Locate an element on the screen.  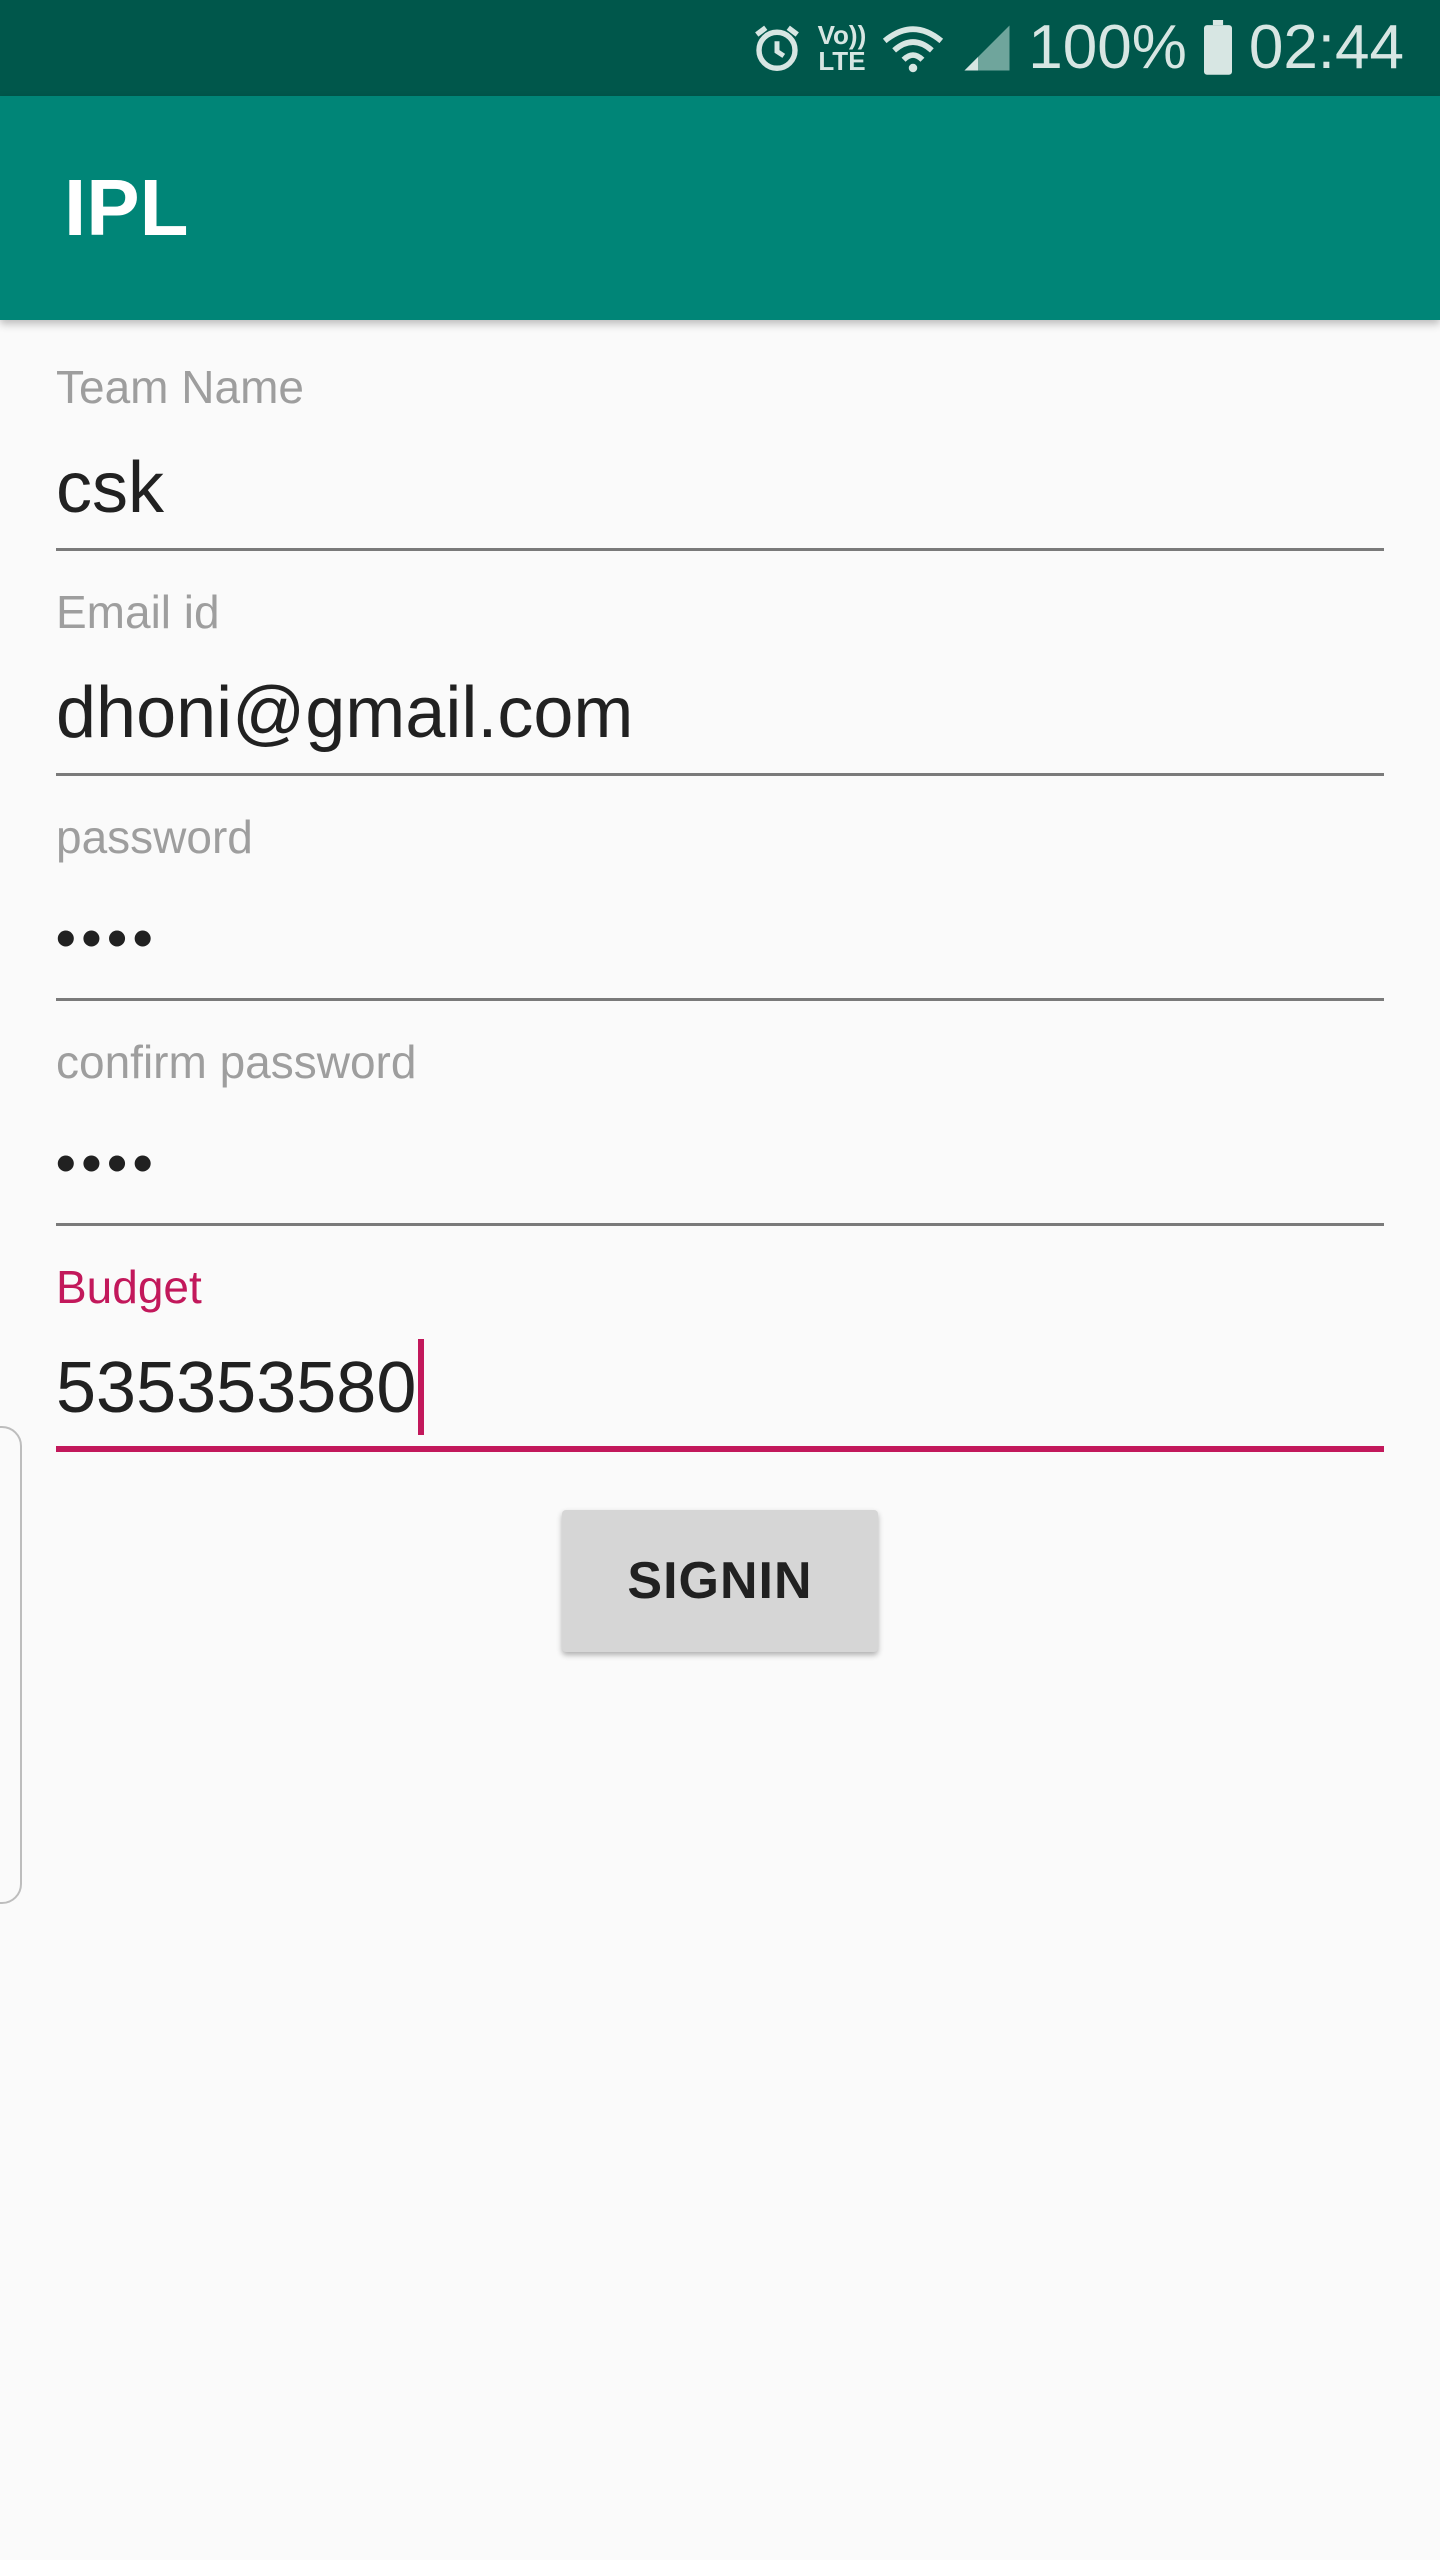
status-icons: Vo)) LTE 100% 02:44 is located at coordinates (1077, 48).